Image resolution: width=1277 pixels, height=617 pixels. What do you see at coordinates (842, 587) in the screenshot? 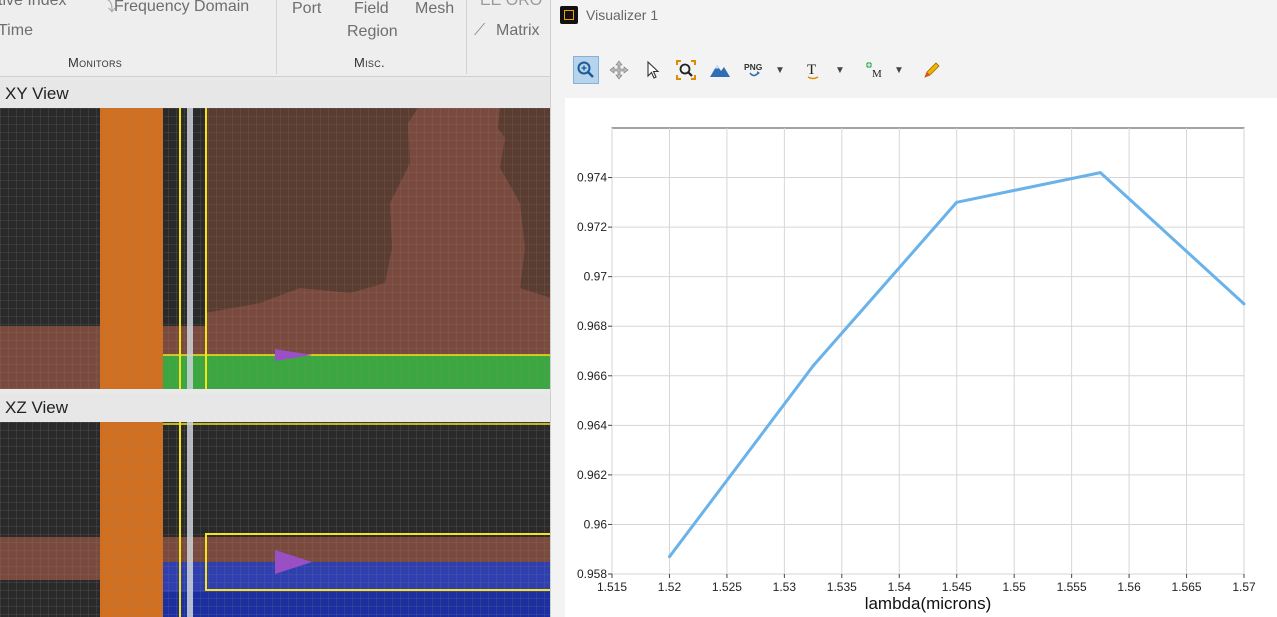
I see `x-tick-label: 1.535` at bounding box center [842, 587].